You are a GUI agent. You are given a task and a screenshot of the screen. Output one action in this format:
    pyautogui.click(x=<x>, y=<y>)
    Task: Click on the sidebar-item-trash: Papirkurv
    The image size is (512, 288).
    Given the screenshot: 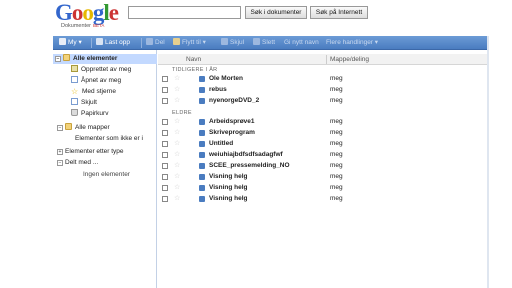 What is the action you would take?
    pyautogui.click(x=89, y=114)
    